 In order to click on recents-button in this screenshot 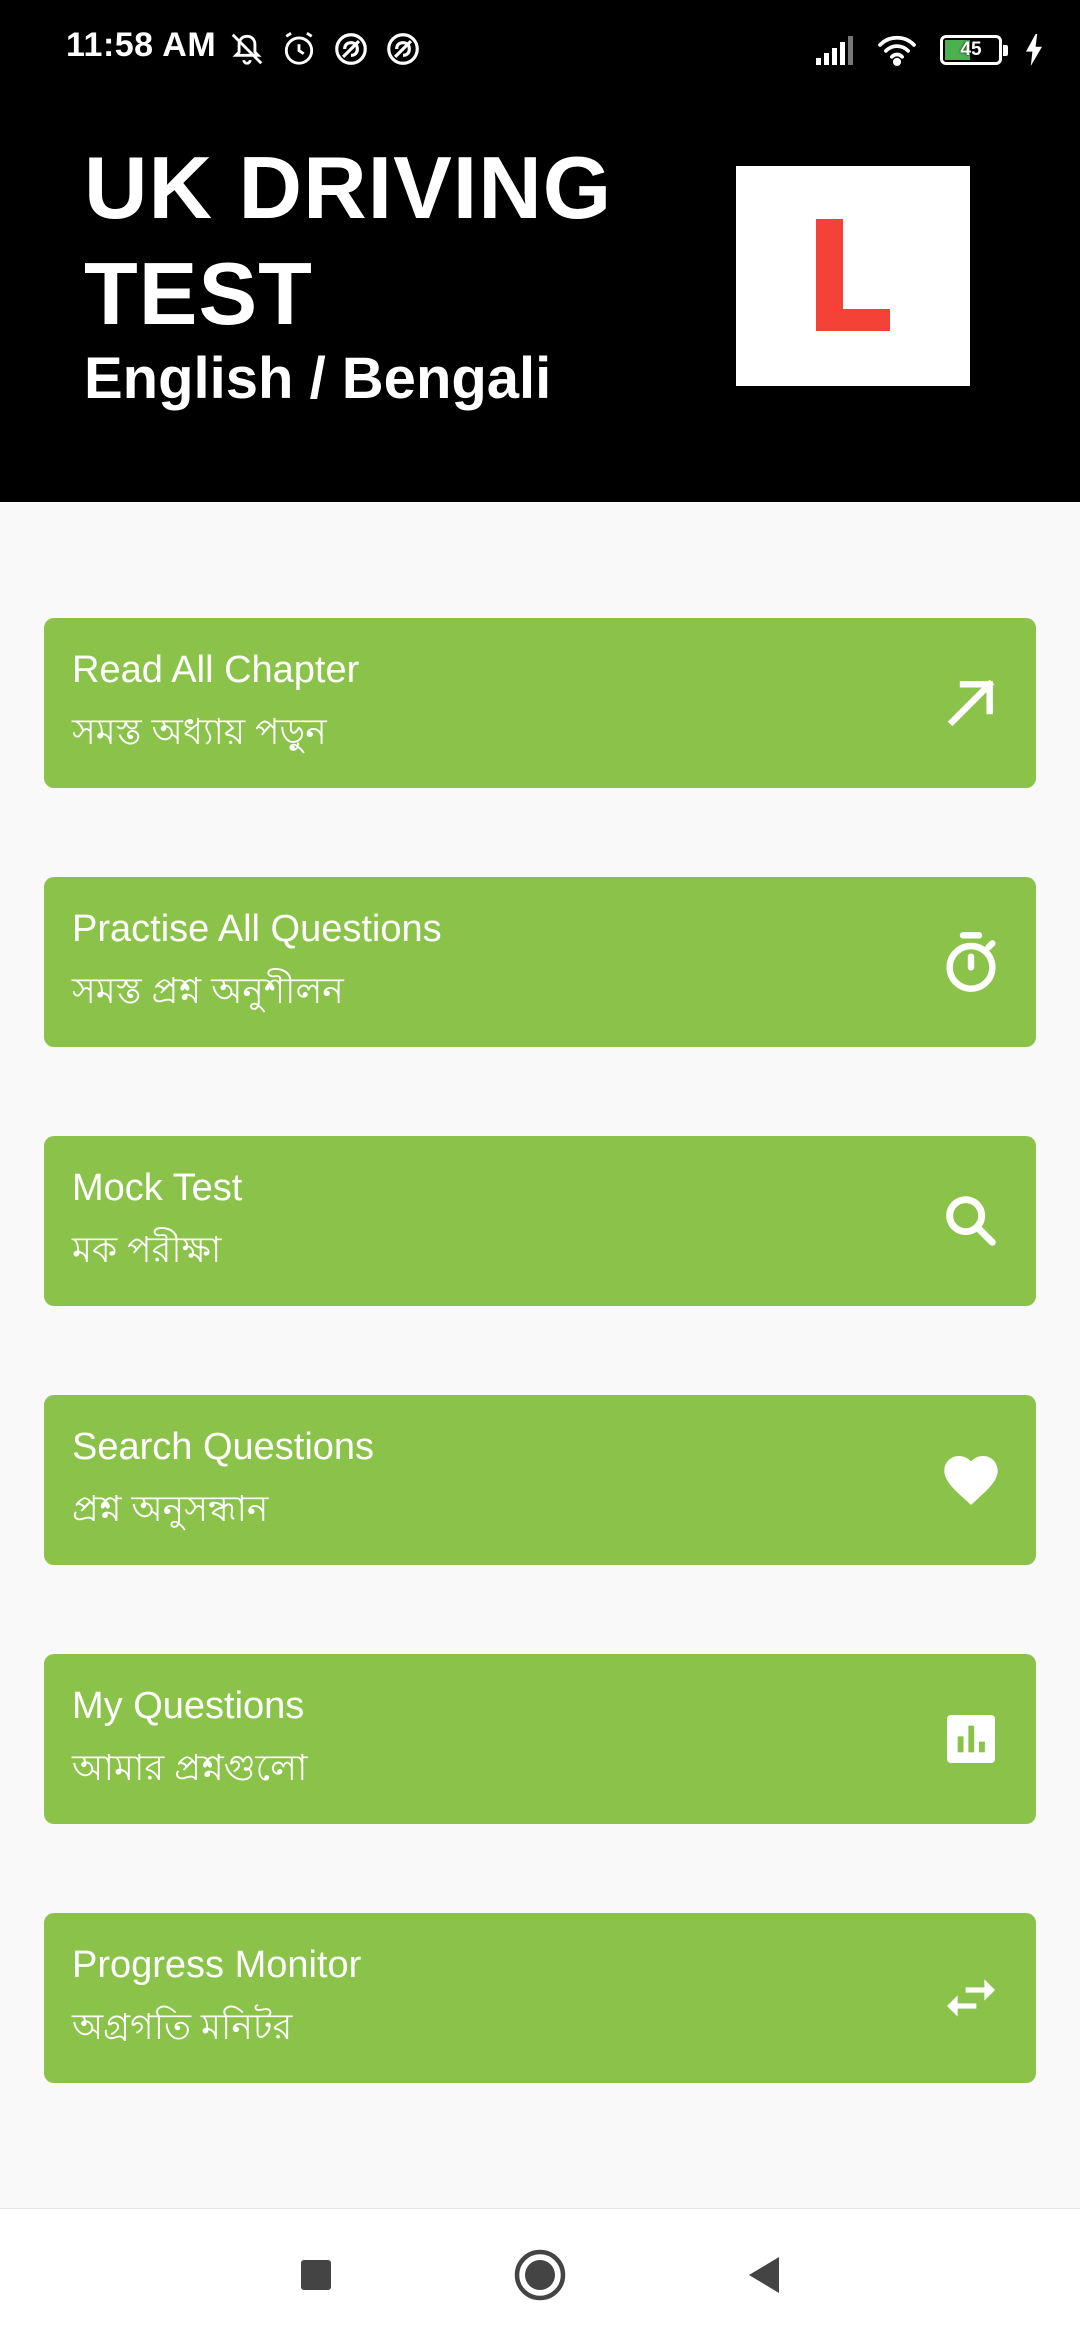, I will do `click(316, 2275)`.